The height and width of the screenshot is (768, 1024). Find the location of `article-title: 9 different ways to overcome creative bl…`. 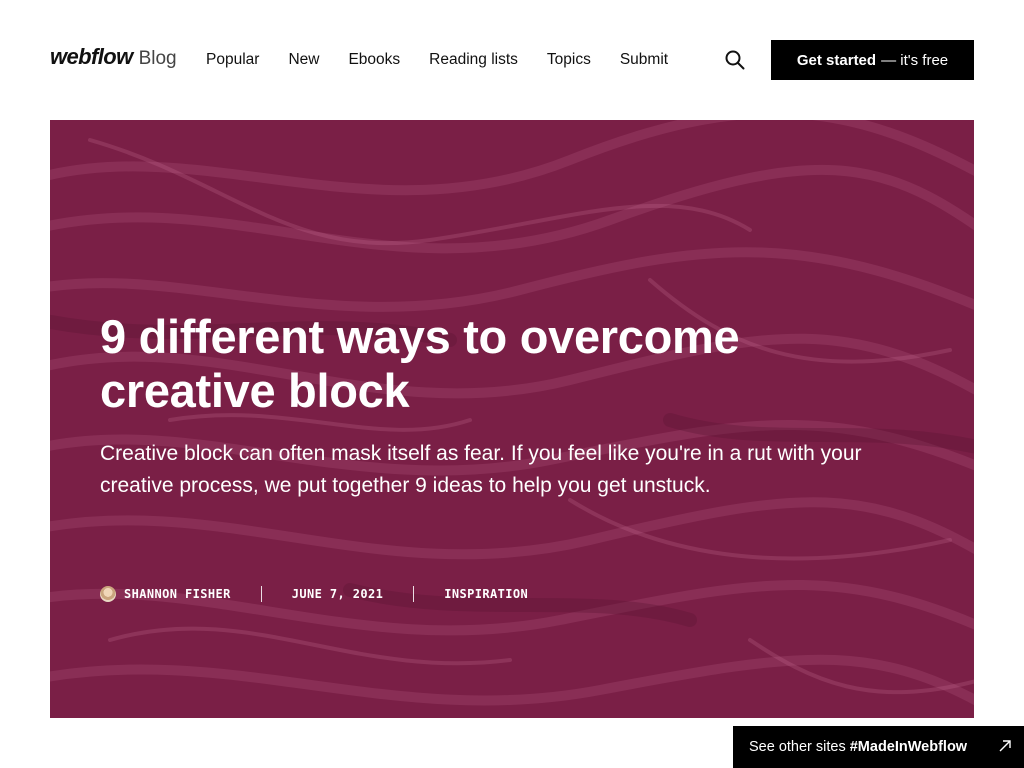

article-title: 9 different ways to overcome creative bl… is located at coordinates (480, 364).